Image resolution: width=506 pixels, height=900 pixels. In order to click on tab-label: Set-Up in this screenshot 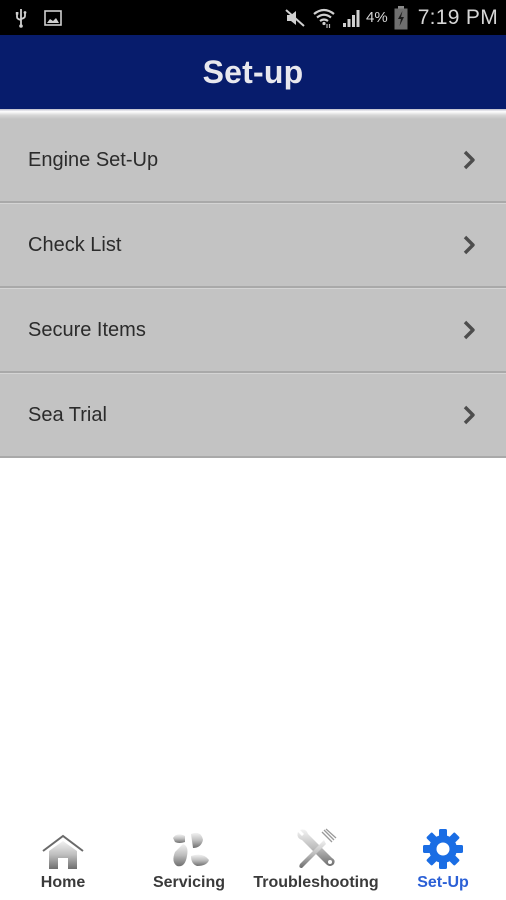, I will do `click(443, 882)`.